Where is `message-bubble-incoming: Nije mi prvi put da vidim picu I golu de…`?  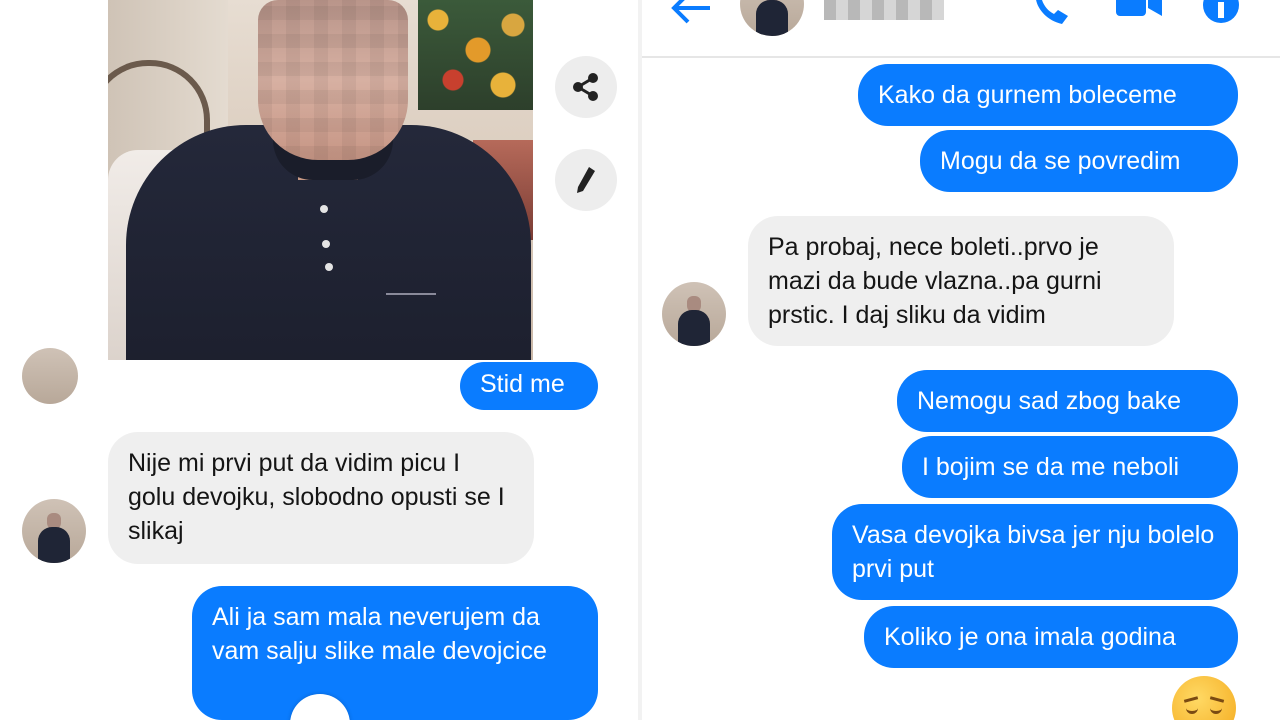 message-bubble-incoming: Nije mi prvi put da vidim picu I golu de… is located at coordinates (321, 498).